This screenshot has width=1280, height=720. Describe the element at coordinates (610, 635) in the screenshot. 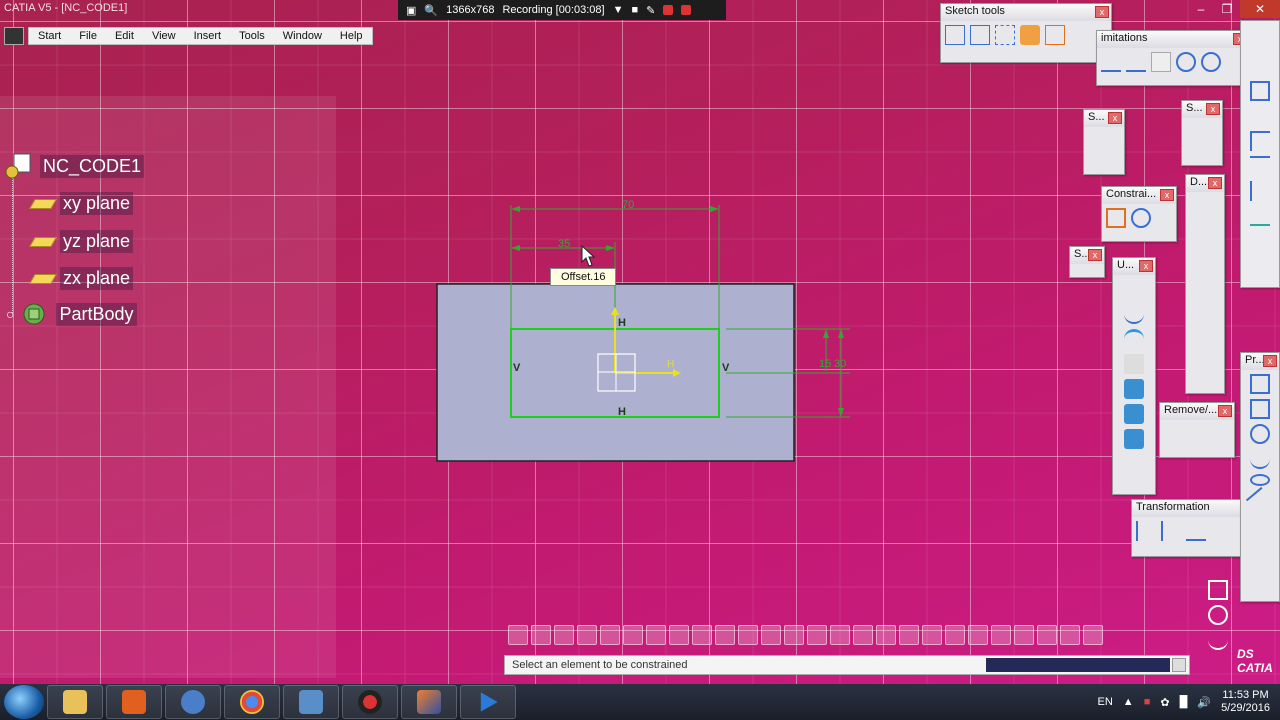

I see `sketch-icon` at that location.